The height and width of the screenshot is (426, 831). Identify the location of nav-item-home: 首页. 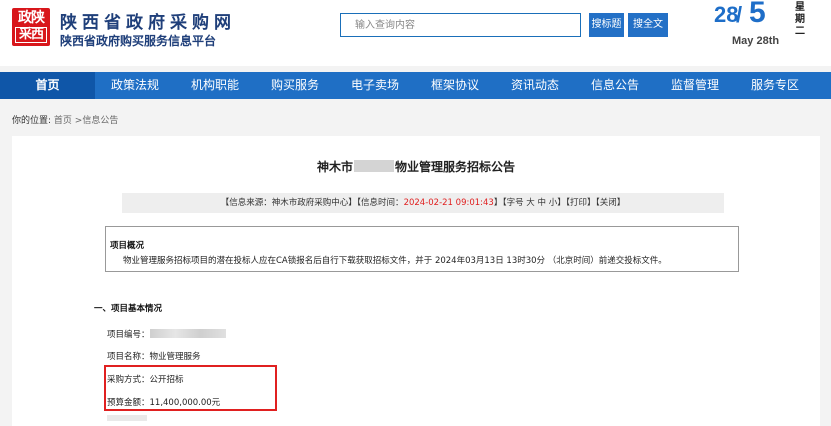
(47, 85).